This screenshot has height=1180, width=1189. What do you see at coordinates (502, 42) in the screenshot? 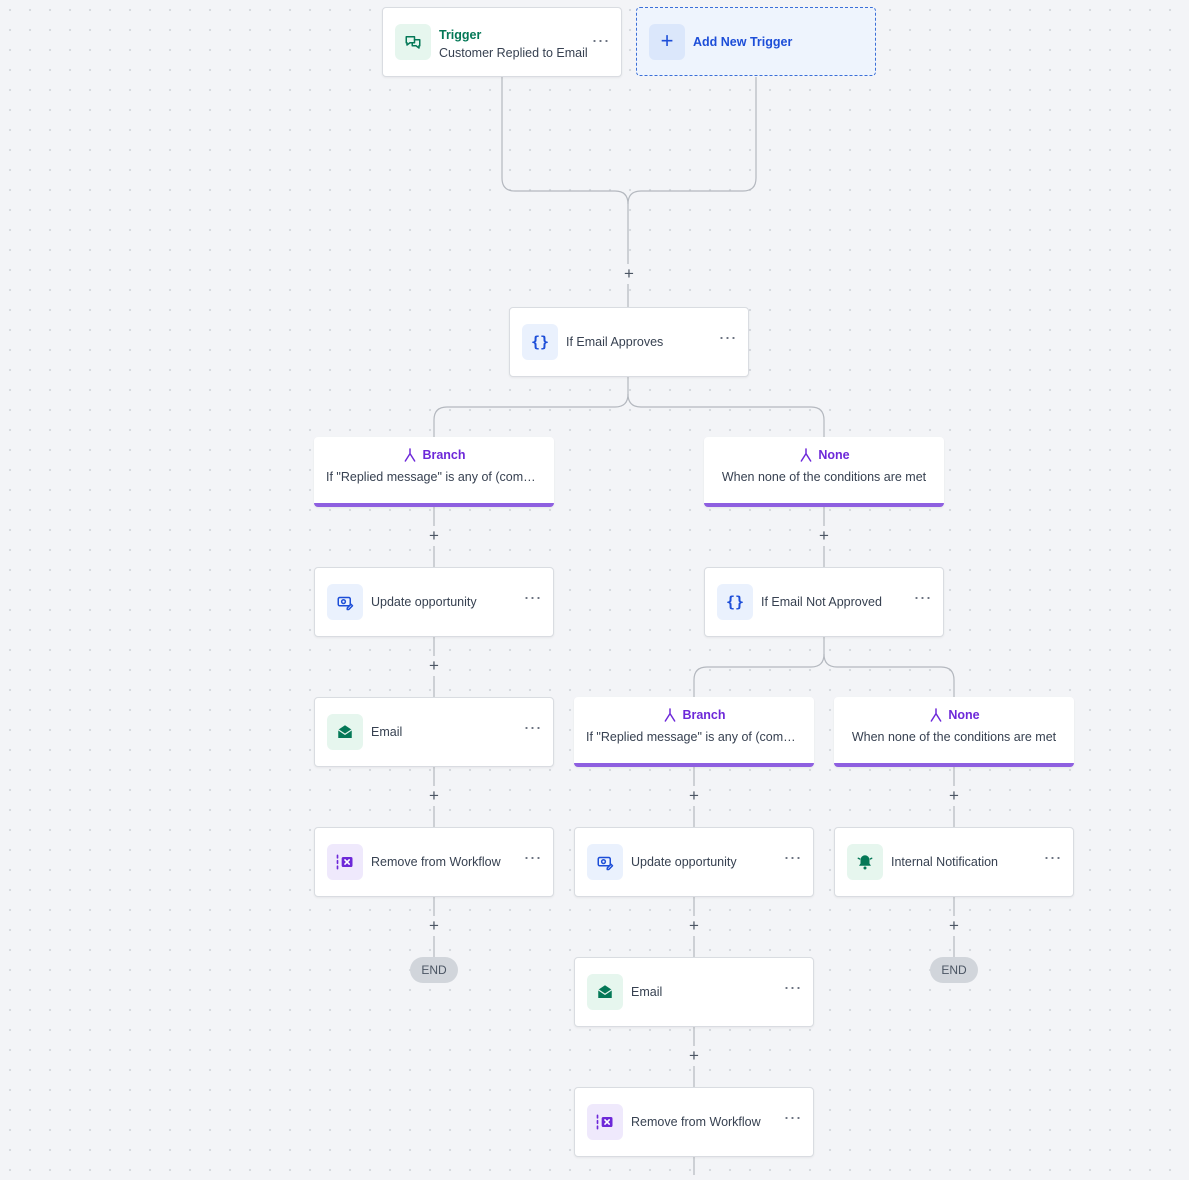
I see `trigger-node: Trigger Customer Replied to Email ⋯` at bounding box center [502, 42].